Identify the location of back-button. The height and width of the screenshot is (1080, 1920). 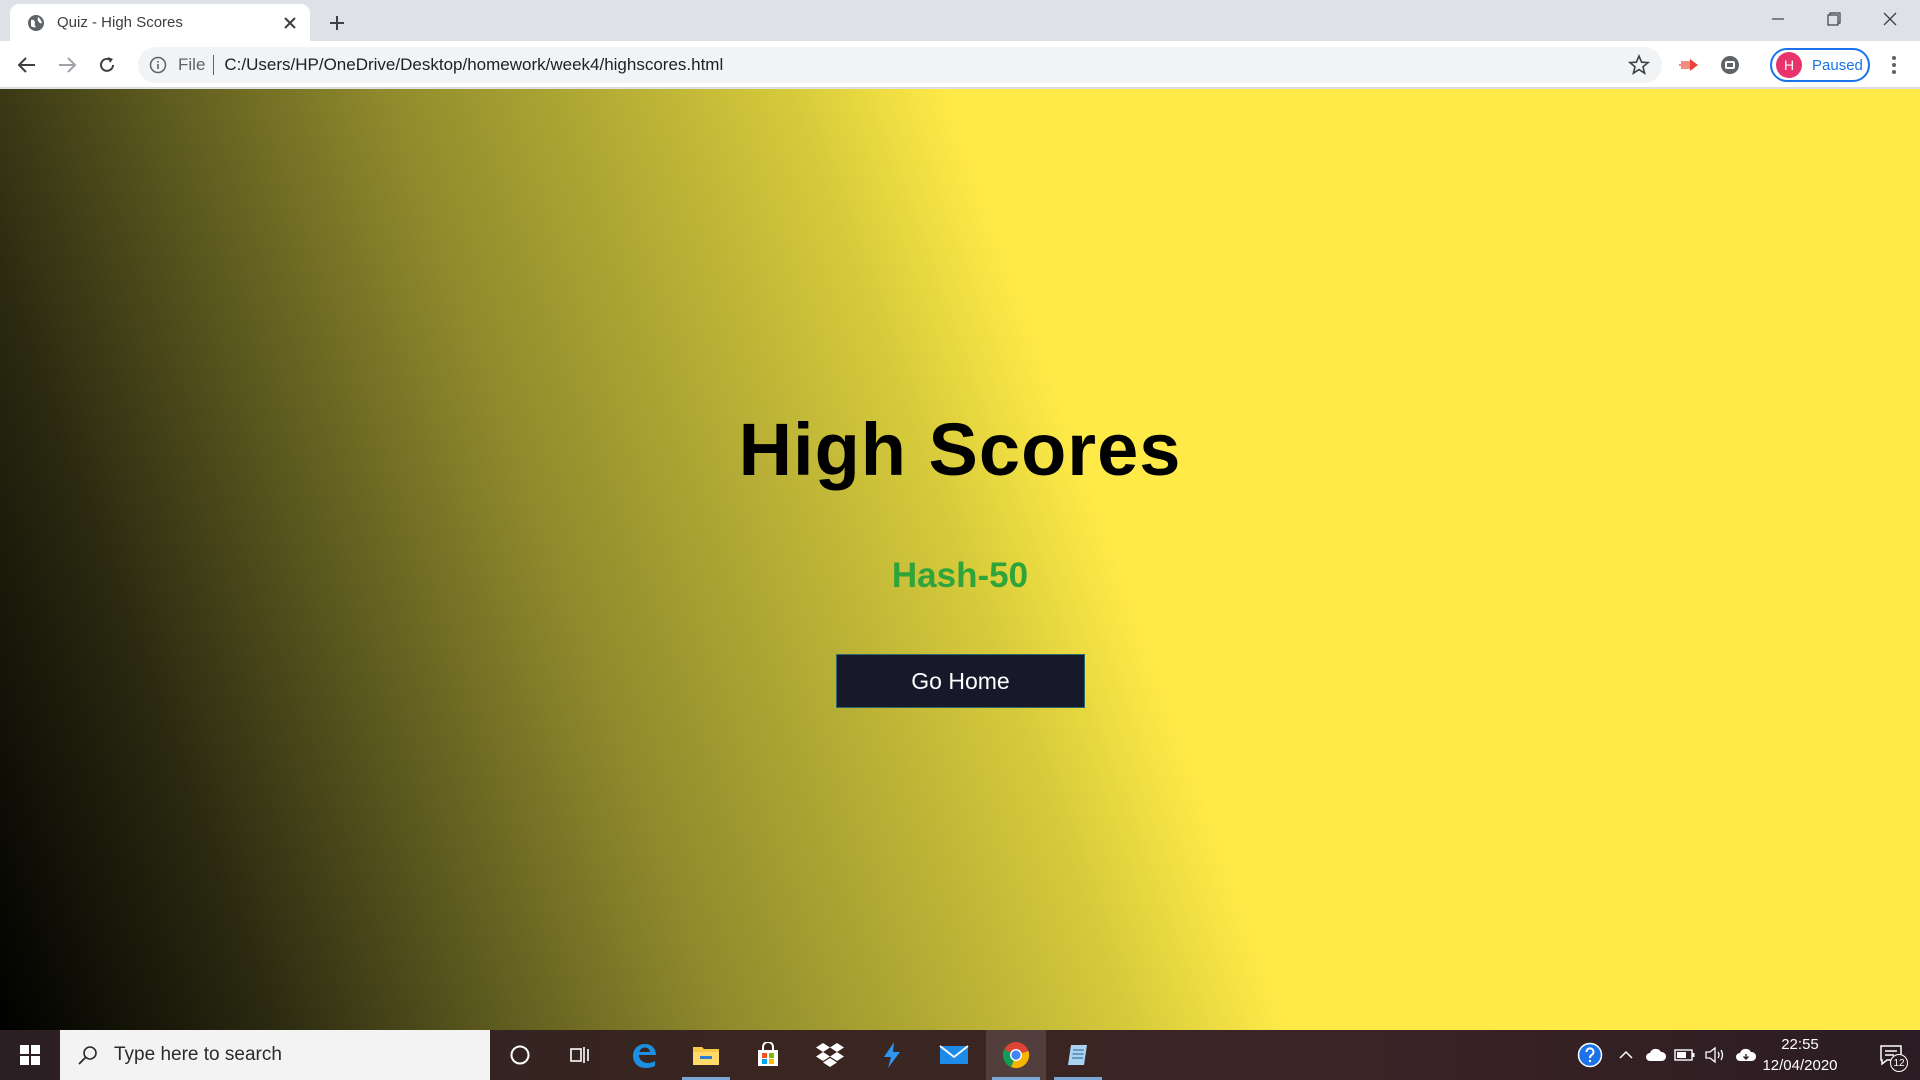
(27, 65).